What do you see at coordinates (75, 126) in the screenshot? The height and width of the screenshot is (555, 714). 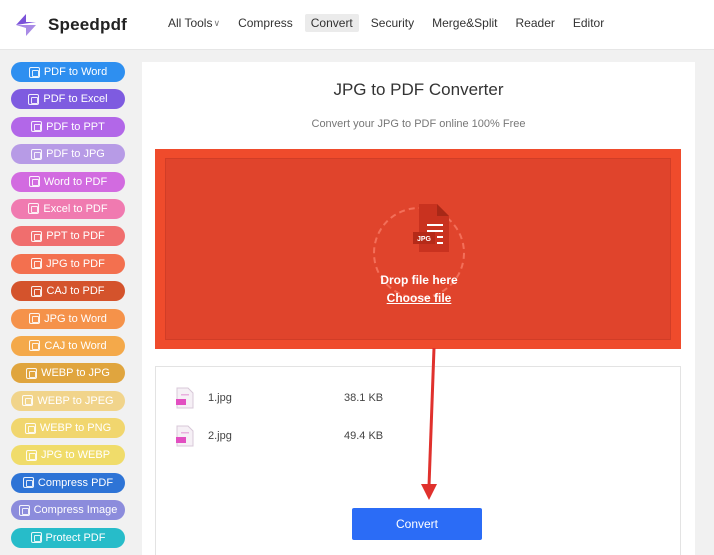 I see `sidebar-item-label: PDF to PPT` at bounding box center [75, 126].